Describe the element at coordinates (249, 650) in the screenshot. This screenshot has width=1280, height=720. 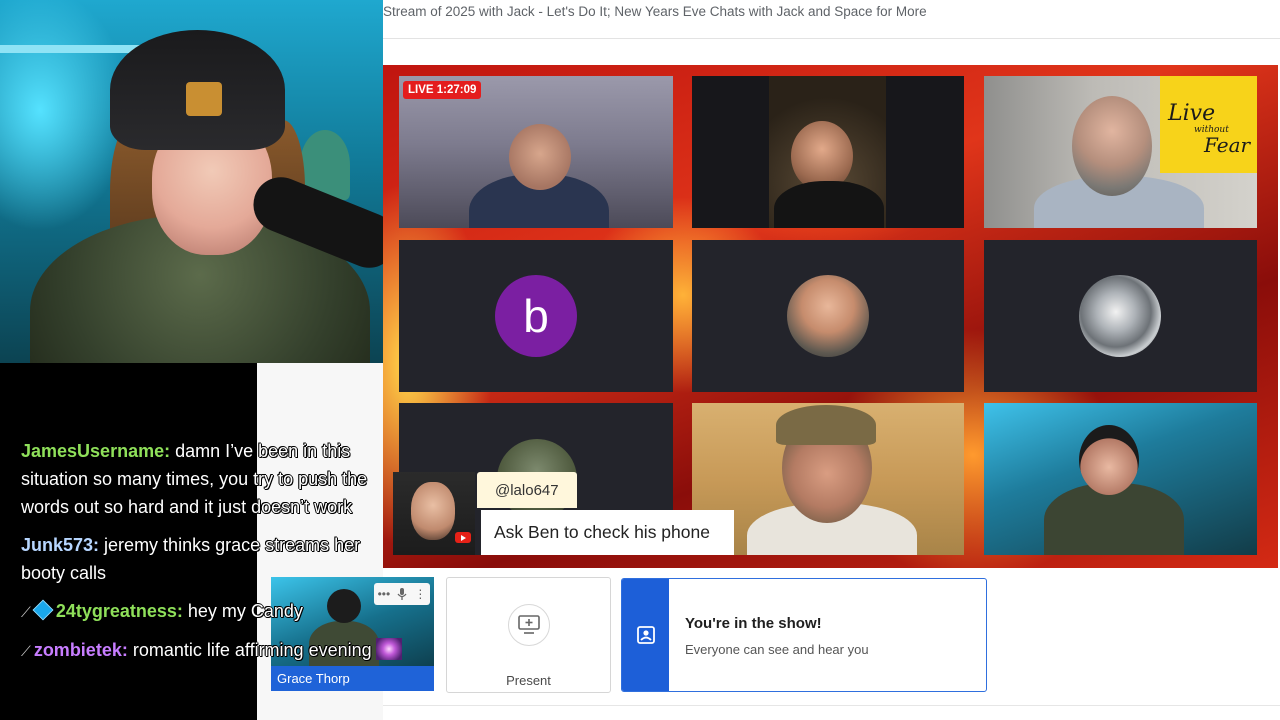
I see `chat-text: romantic life affirming evening` at that location.